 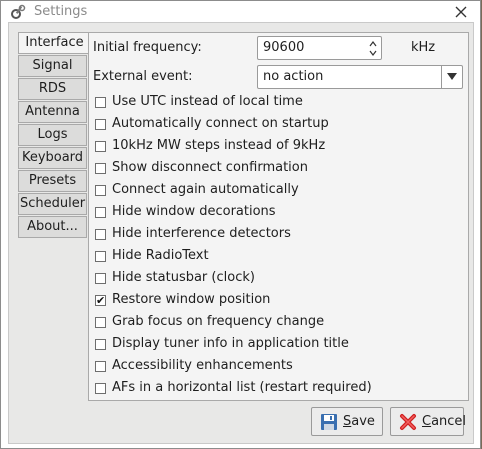 I want to click on cancel-x-icon, so click(x=408, y=422).